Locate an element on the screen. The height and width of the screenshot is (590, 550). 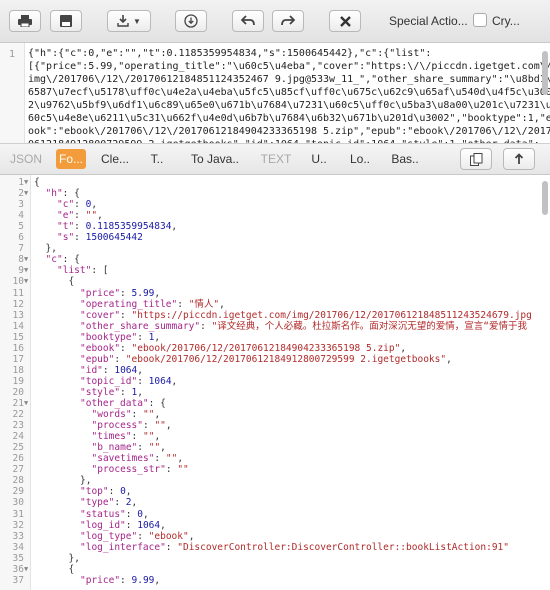
line-code: "savetimes": "", is located at coordinates (138, 458).